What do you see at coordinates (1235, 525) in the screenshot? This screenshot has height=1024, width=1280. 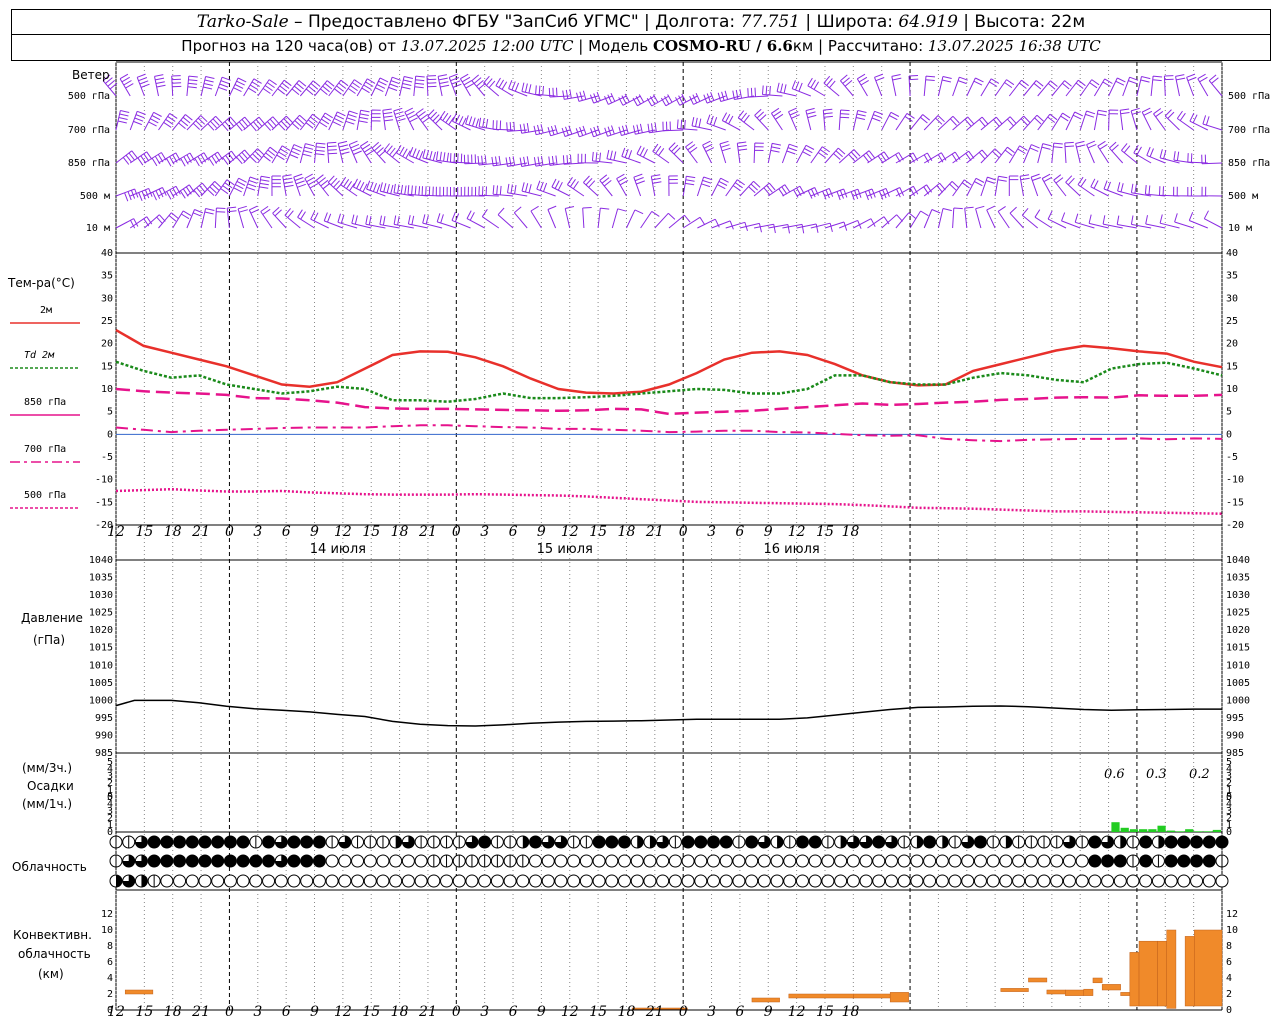 I see `temp-tick-right: -20` at bounding box center [1235, 525].